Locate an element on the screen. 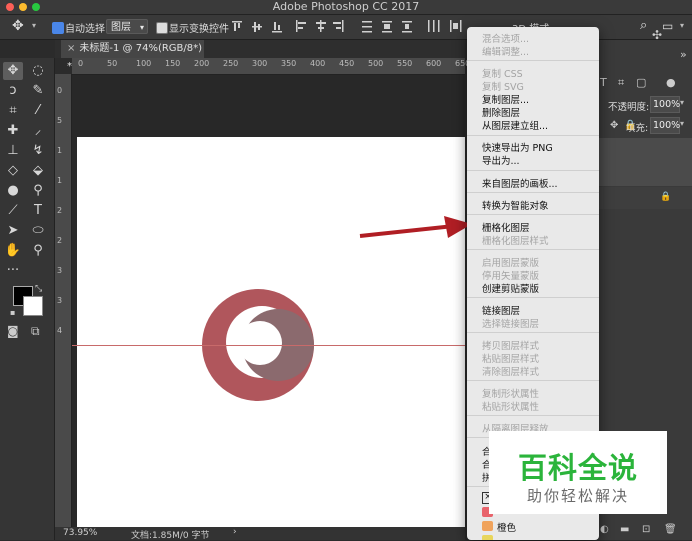 The width and height of the screenshot is (692, 541). ruler-tick-label: 600 is located at coordinates (434, 63).